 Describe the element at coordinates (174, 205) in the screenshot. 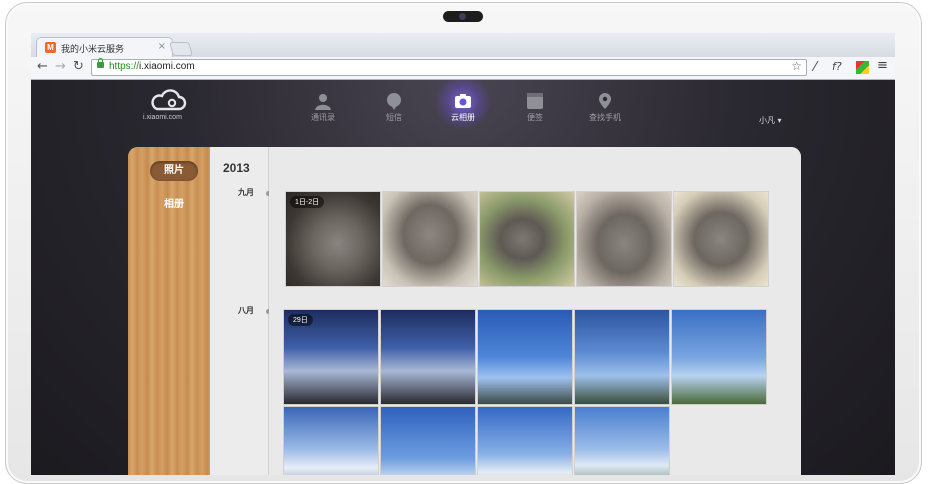

I see `sidebar-item-albums: 相册` at that location.